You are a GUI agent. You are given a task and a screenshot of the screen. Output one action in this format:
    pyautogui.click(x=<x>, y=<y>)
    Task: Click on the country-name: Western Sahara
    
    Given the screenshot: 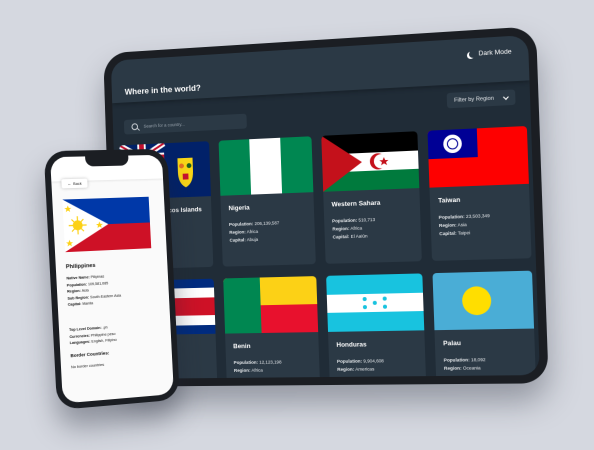 What is the action you would take?
    pyautogui.click(x=355, y=204)
    